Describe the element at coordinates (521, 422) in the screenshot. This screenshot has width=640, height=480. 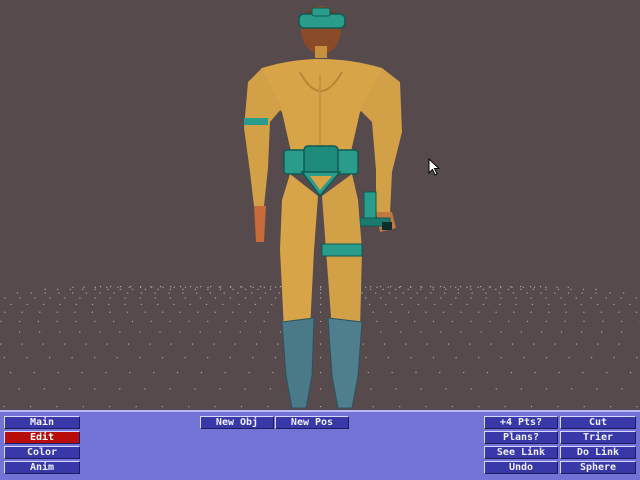
I see `add-4-pts-button: +4 Pts?` at that location.